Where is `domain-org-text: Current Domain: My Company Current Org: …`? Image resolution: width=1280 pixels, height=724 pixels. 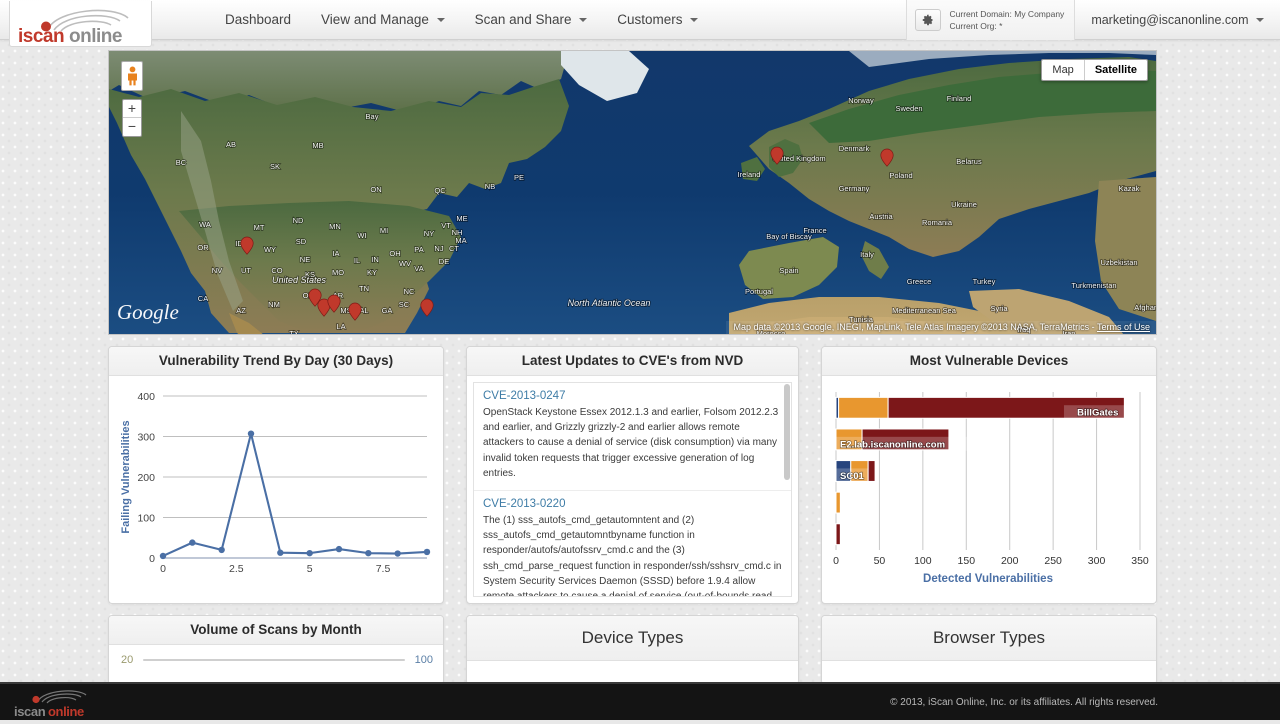
domain-org-text: Current Domain: My Company Current Org: … is located at coordinates (1007, 20).